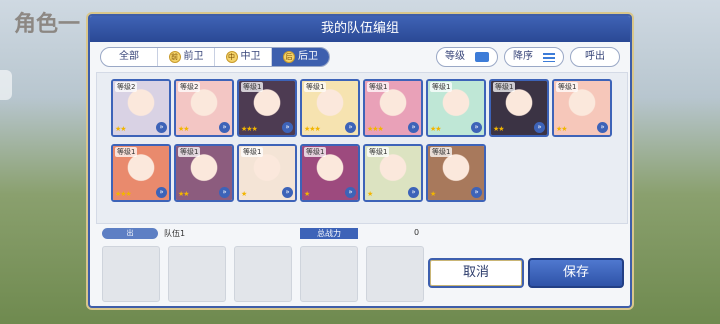 The image size is (720, 324). I want to click on sort-type-icon, so click(482, 57).